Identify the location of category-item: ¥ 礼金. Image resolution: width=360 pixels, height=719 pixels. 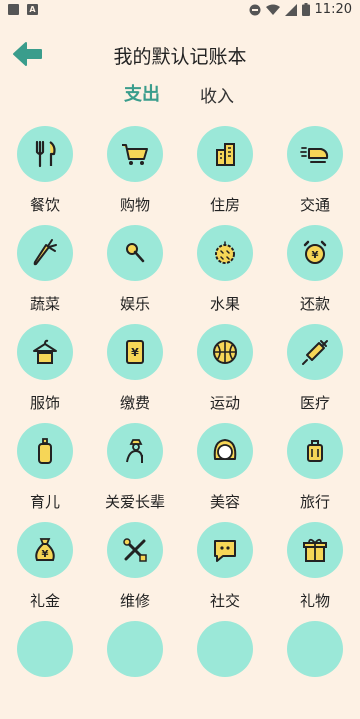
(45, 570).